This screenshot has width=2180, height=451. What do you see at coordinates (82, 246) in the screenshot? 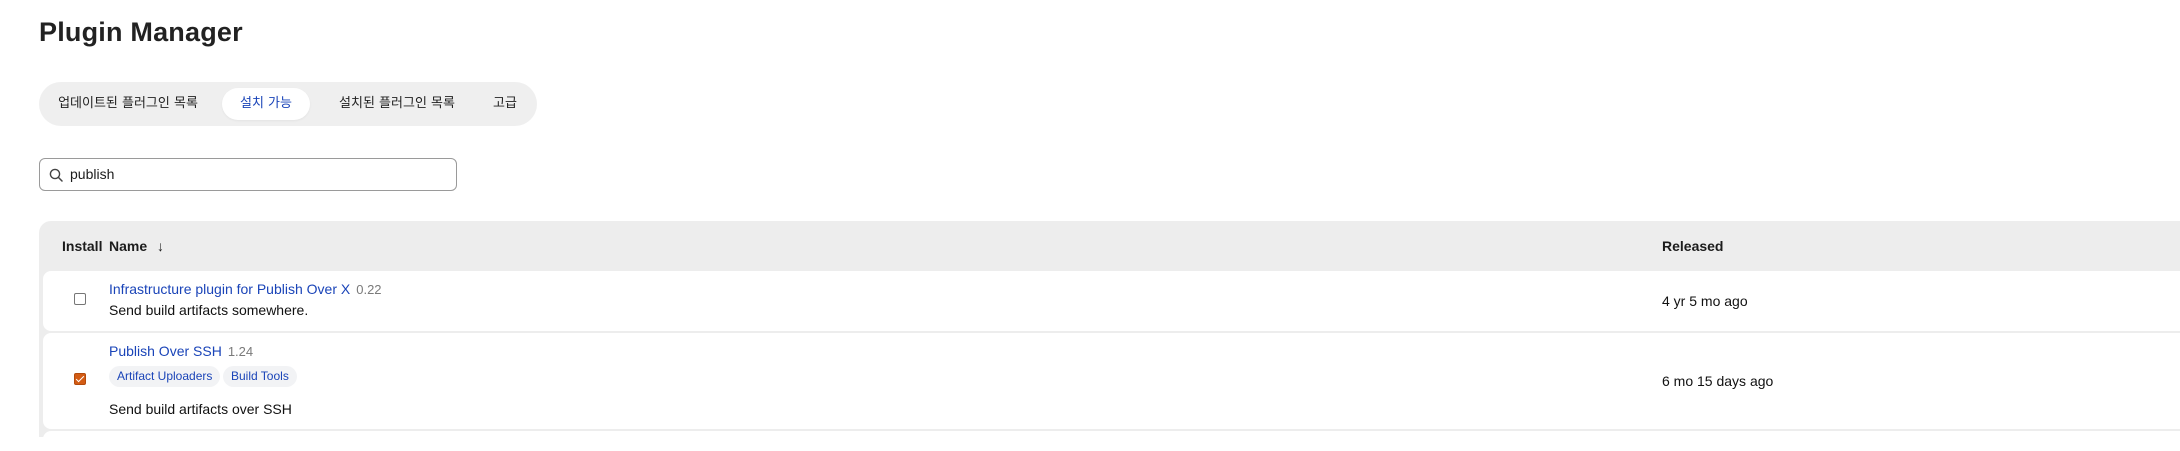
I see `column-header-install: Install` at bounding box center [82, 246].